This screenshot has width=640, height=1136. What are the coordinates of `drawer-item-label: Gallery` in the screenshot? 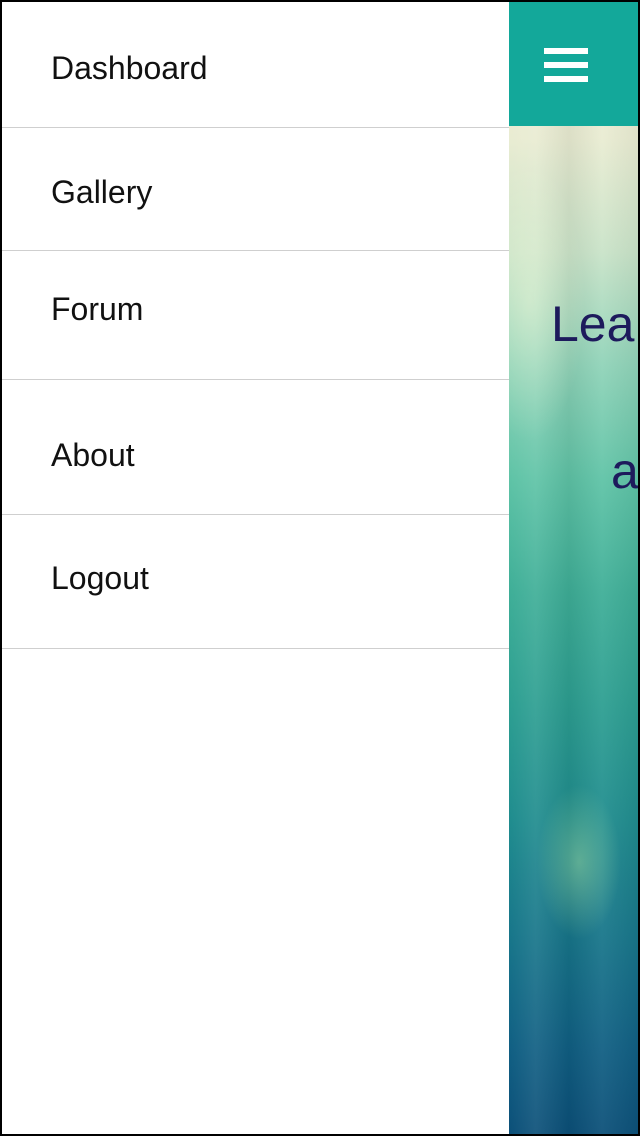 It's located at (102, 192).